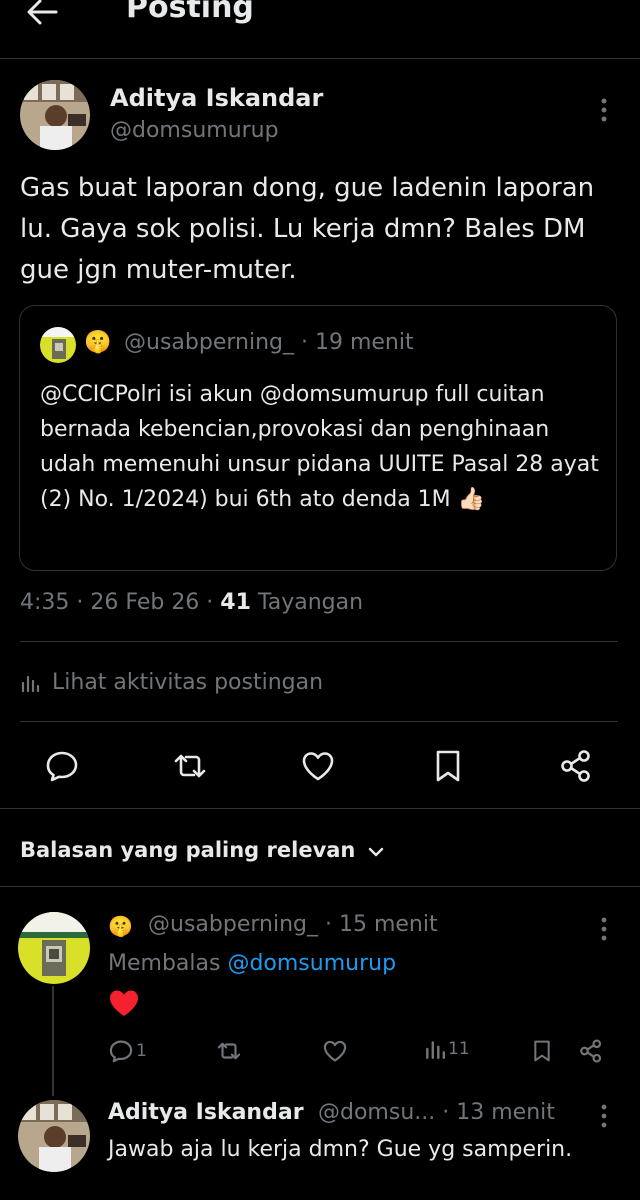 The image size is (640, 1200). I want to click on reply-time: · 15 menit, so click(381, 924).